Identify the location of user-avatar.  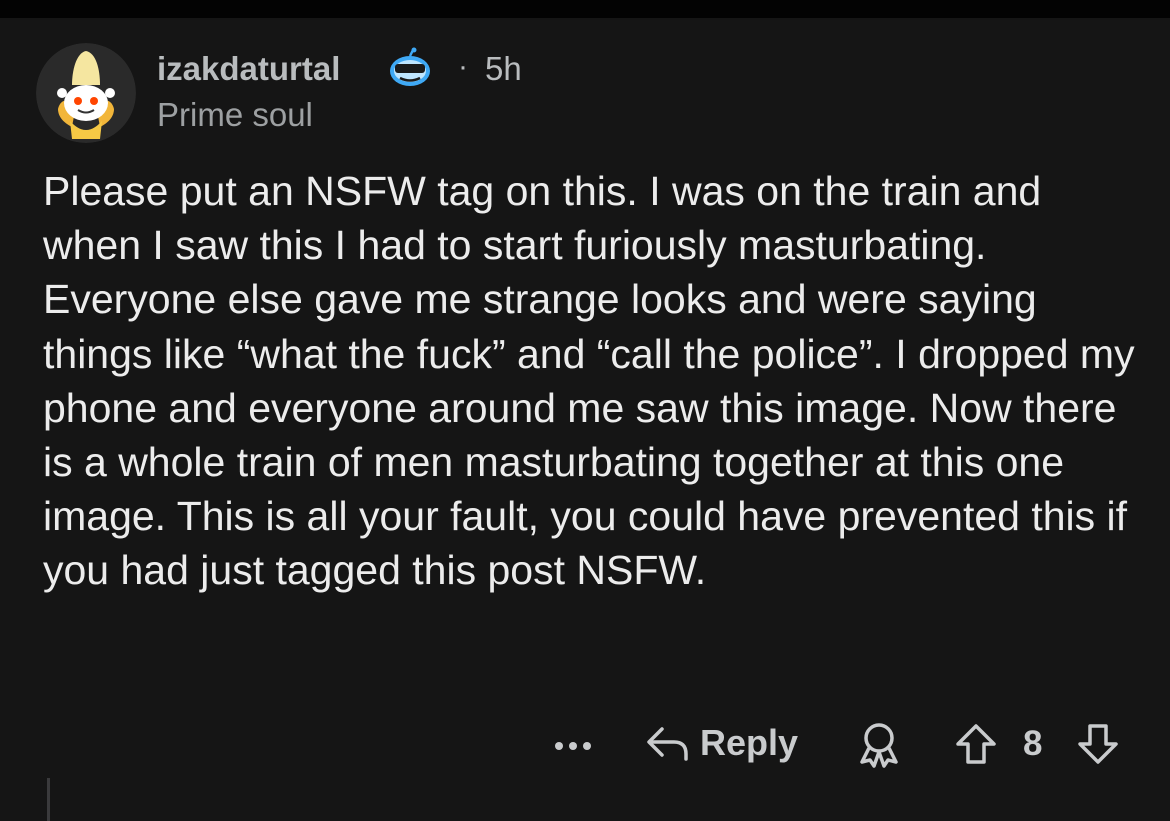
(86, 93).